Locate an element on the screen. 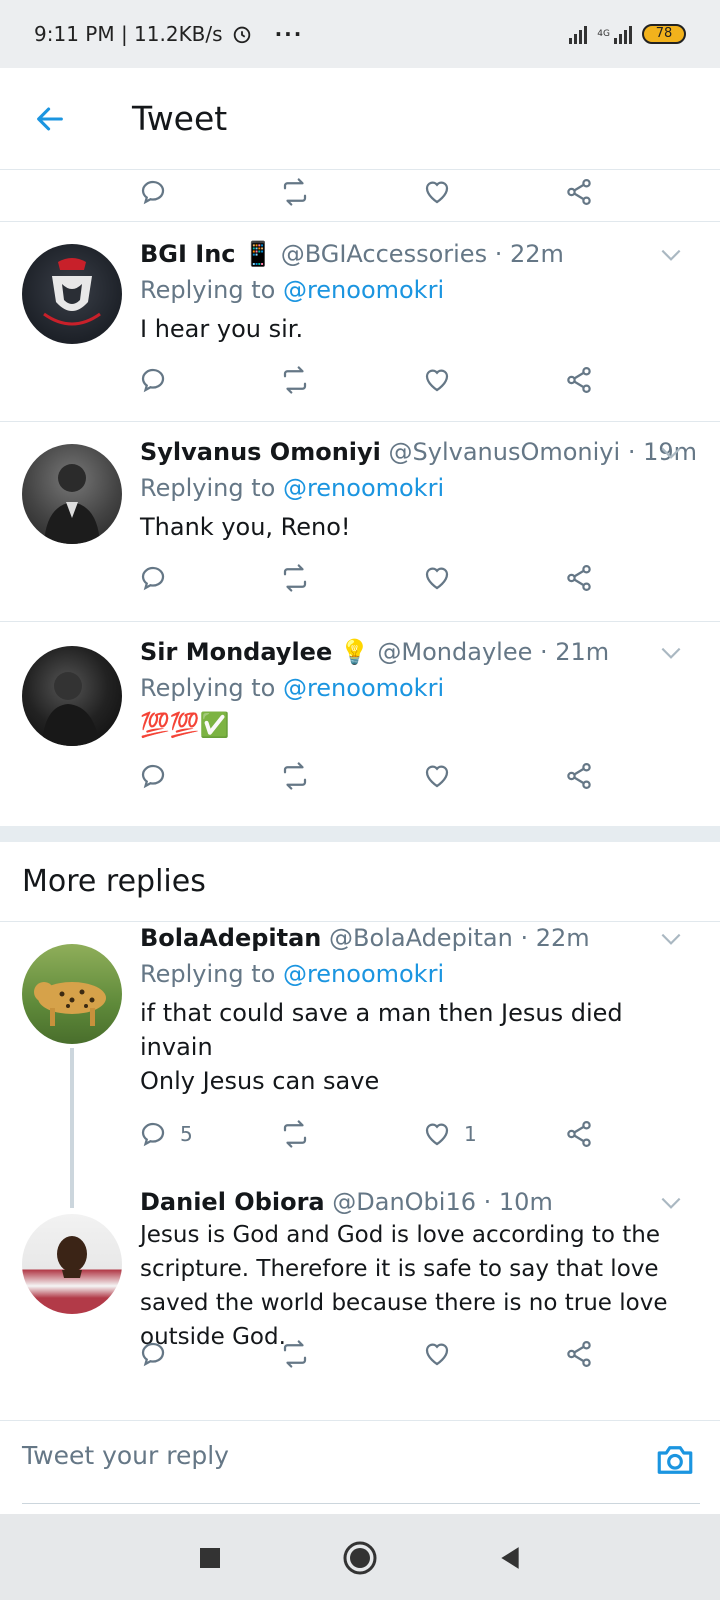 The height and width of the screenshot is (1600, 720). camera-icon is located at coordinates (675, 1460).